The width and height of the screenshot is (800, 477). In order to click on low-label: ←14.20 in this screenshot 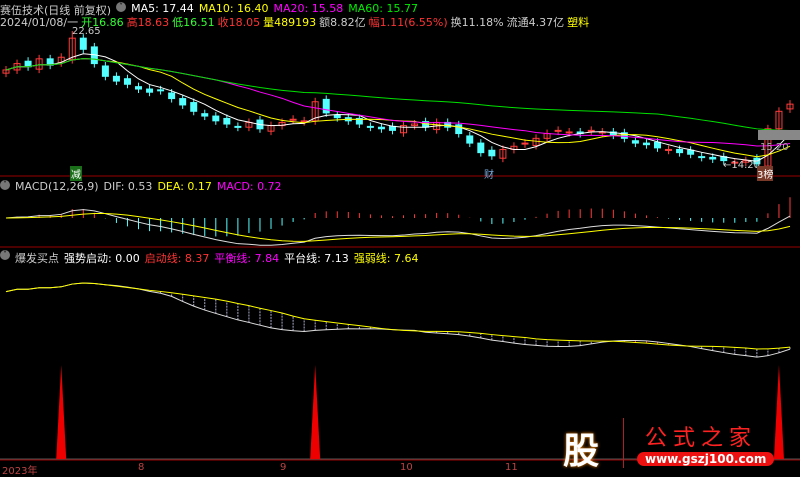, I will do `click(742, 165)`.